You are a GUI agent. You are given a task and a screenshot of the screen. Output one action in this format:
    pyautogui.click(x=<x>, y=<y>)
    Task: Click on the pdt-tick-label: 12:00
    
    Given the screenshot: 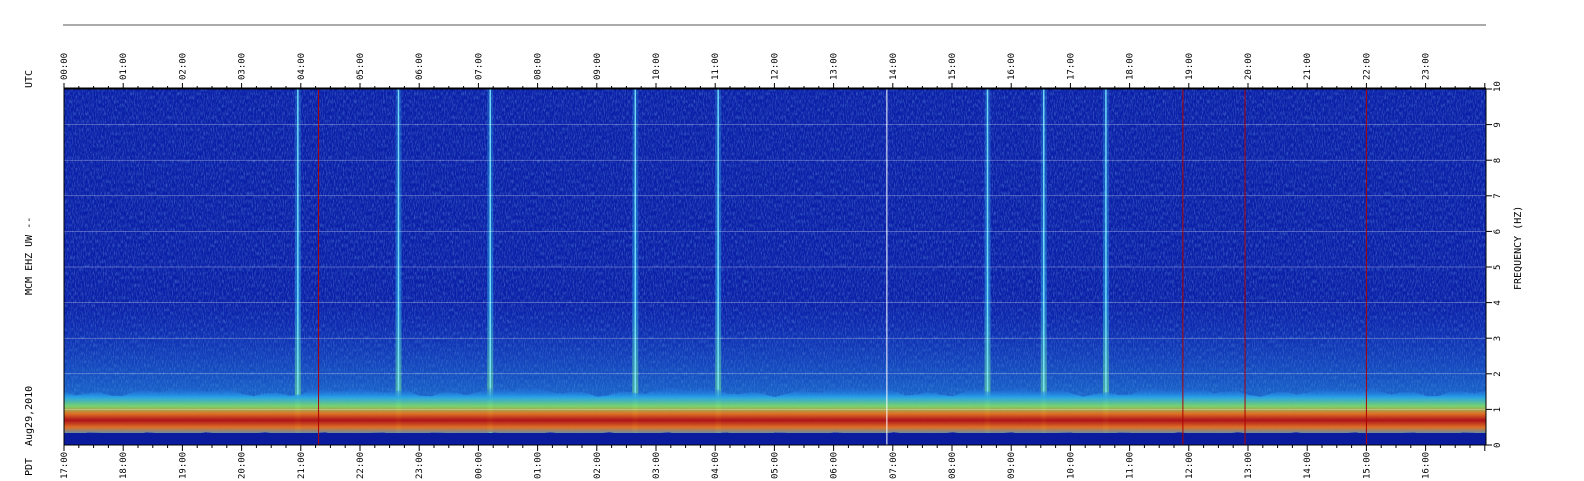 What is the action you would take?
    pyautogui.click(x=1190, y=465)
    